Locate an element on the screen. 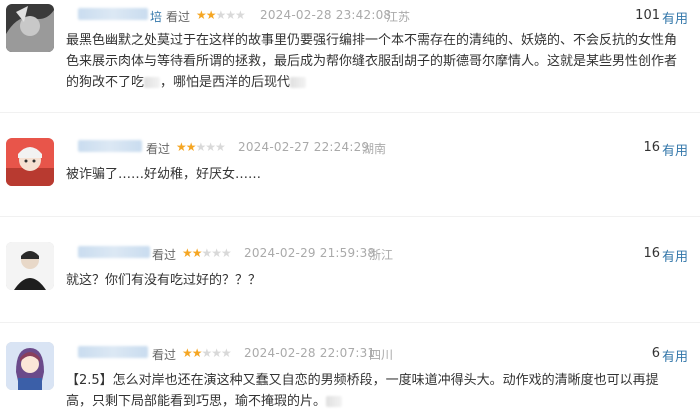  comment-text-fragment: 高，只剩下局部能看到巧思，瑜不掩瑕的片。 is located at coordinates (196, 401).